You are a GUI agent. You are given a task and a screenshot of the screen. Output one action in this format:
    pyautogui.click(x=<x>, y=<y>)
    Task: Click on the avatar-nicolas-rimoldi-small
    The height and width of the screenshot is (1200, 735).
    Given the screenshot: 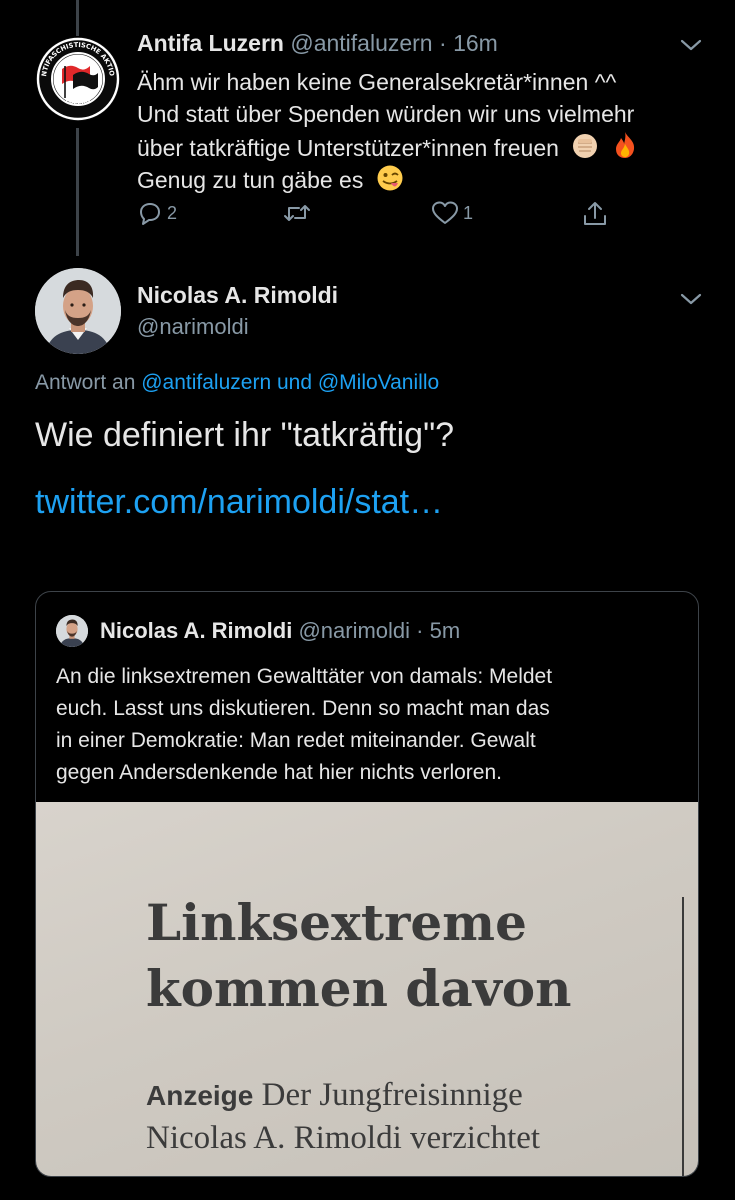 What is the action you would take?
    pyautogui.click(x=72, y=631)
    